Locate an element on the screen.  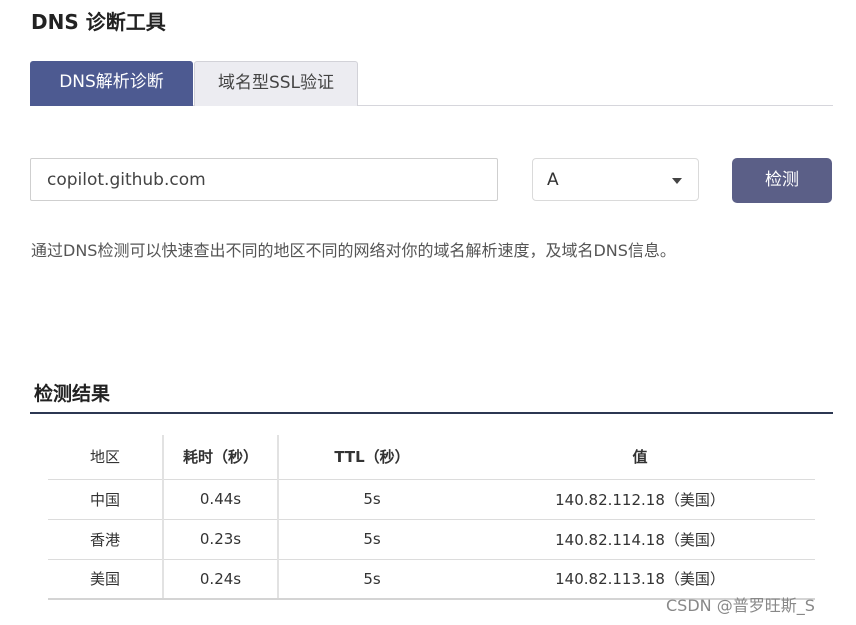
header-region: 地区 is located at coordinates (106, 457).